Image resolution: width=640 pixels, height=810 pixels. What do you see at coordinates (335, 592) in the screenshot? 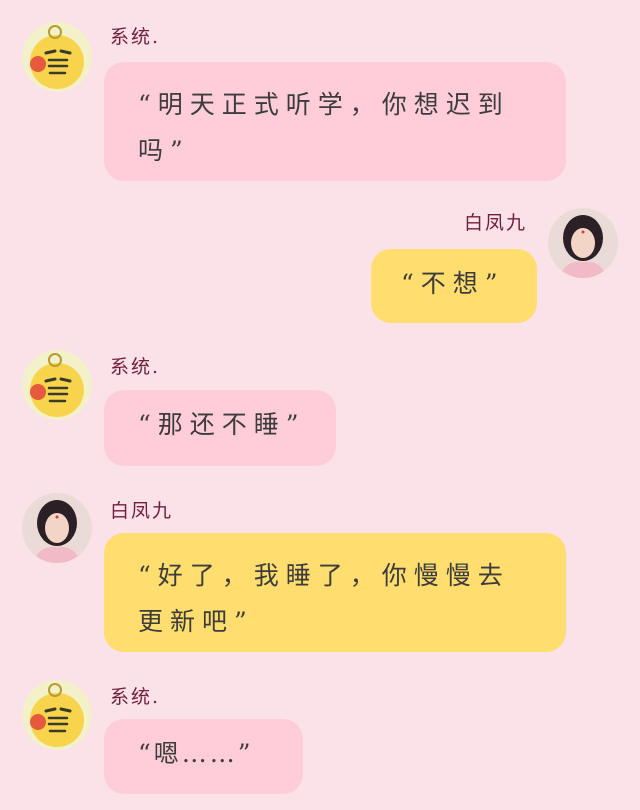
I see `message-bubble: “好了，我睡了，你慢慢去更新吧”` at bounding box center [335, 592].